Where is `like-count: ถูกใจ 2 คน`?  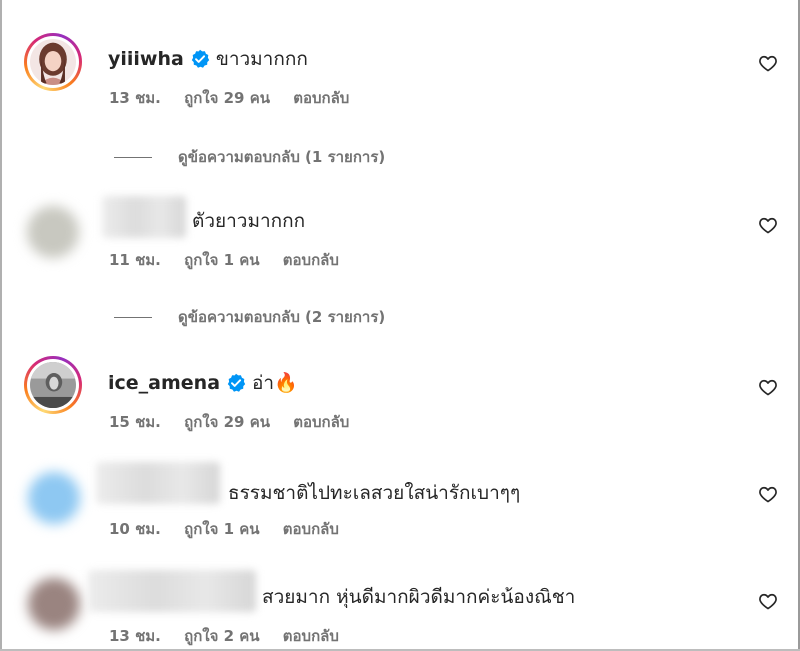
like-count: ถูกใจ 2 คน is located at coordinates (221, 636).